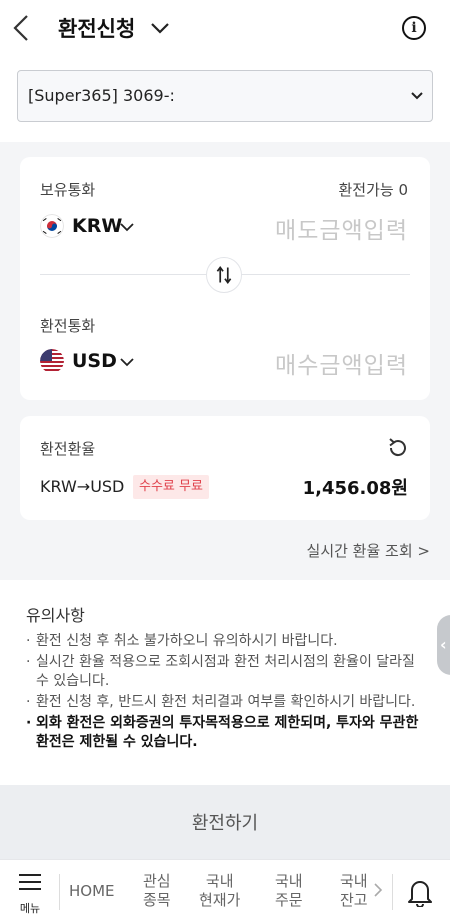 The height and width of the screenshot is (923, 450). Describe the element at coordinates (52, 361) in the screenshot. I see `usa-flag-icon` at that location.